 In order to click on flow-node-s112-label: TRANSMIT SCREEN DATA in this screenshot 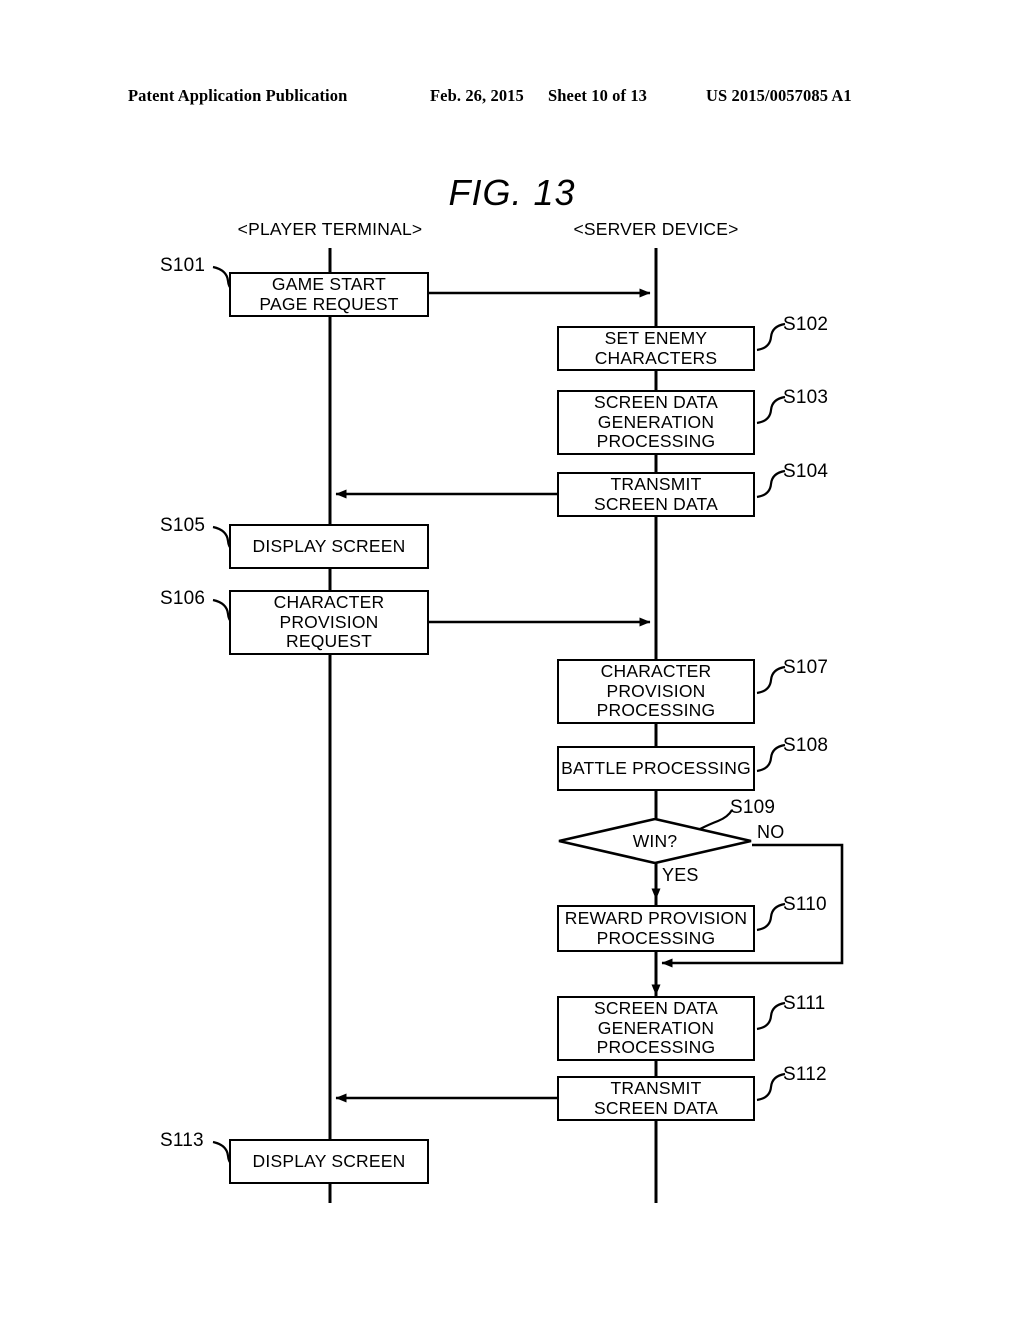, I will do `click(656, 1097)`.